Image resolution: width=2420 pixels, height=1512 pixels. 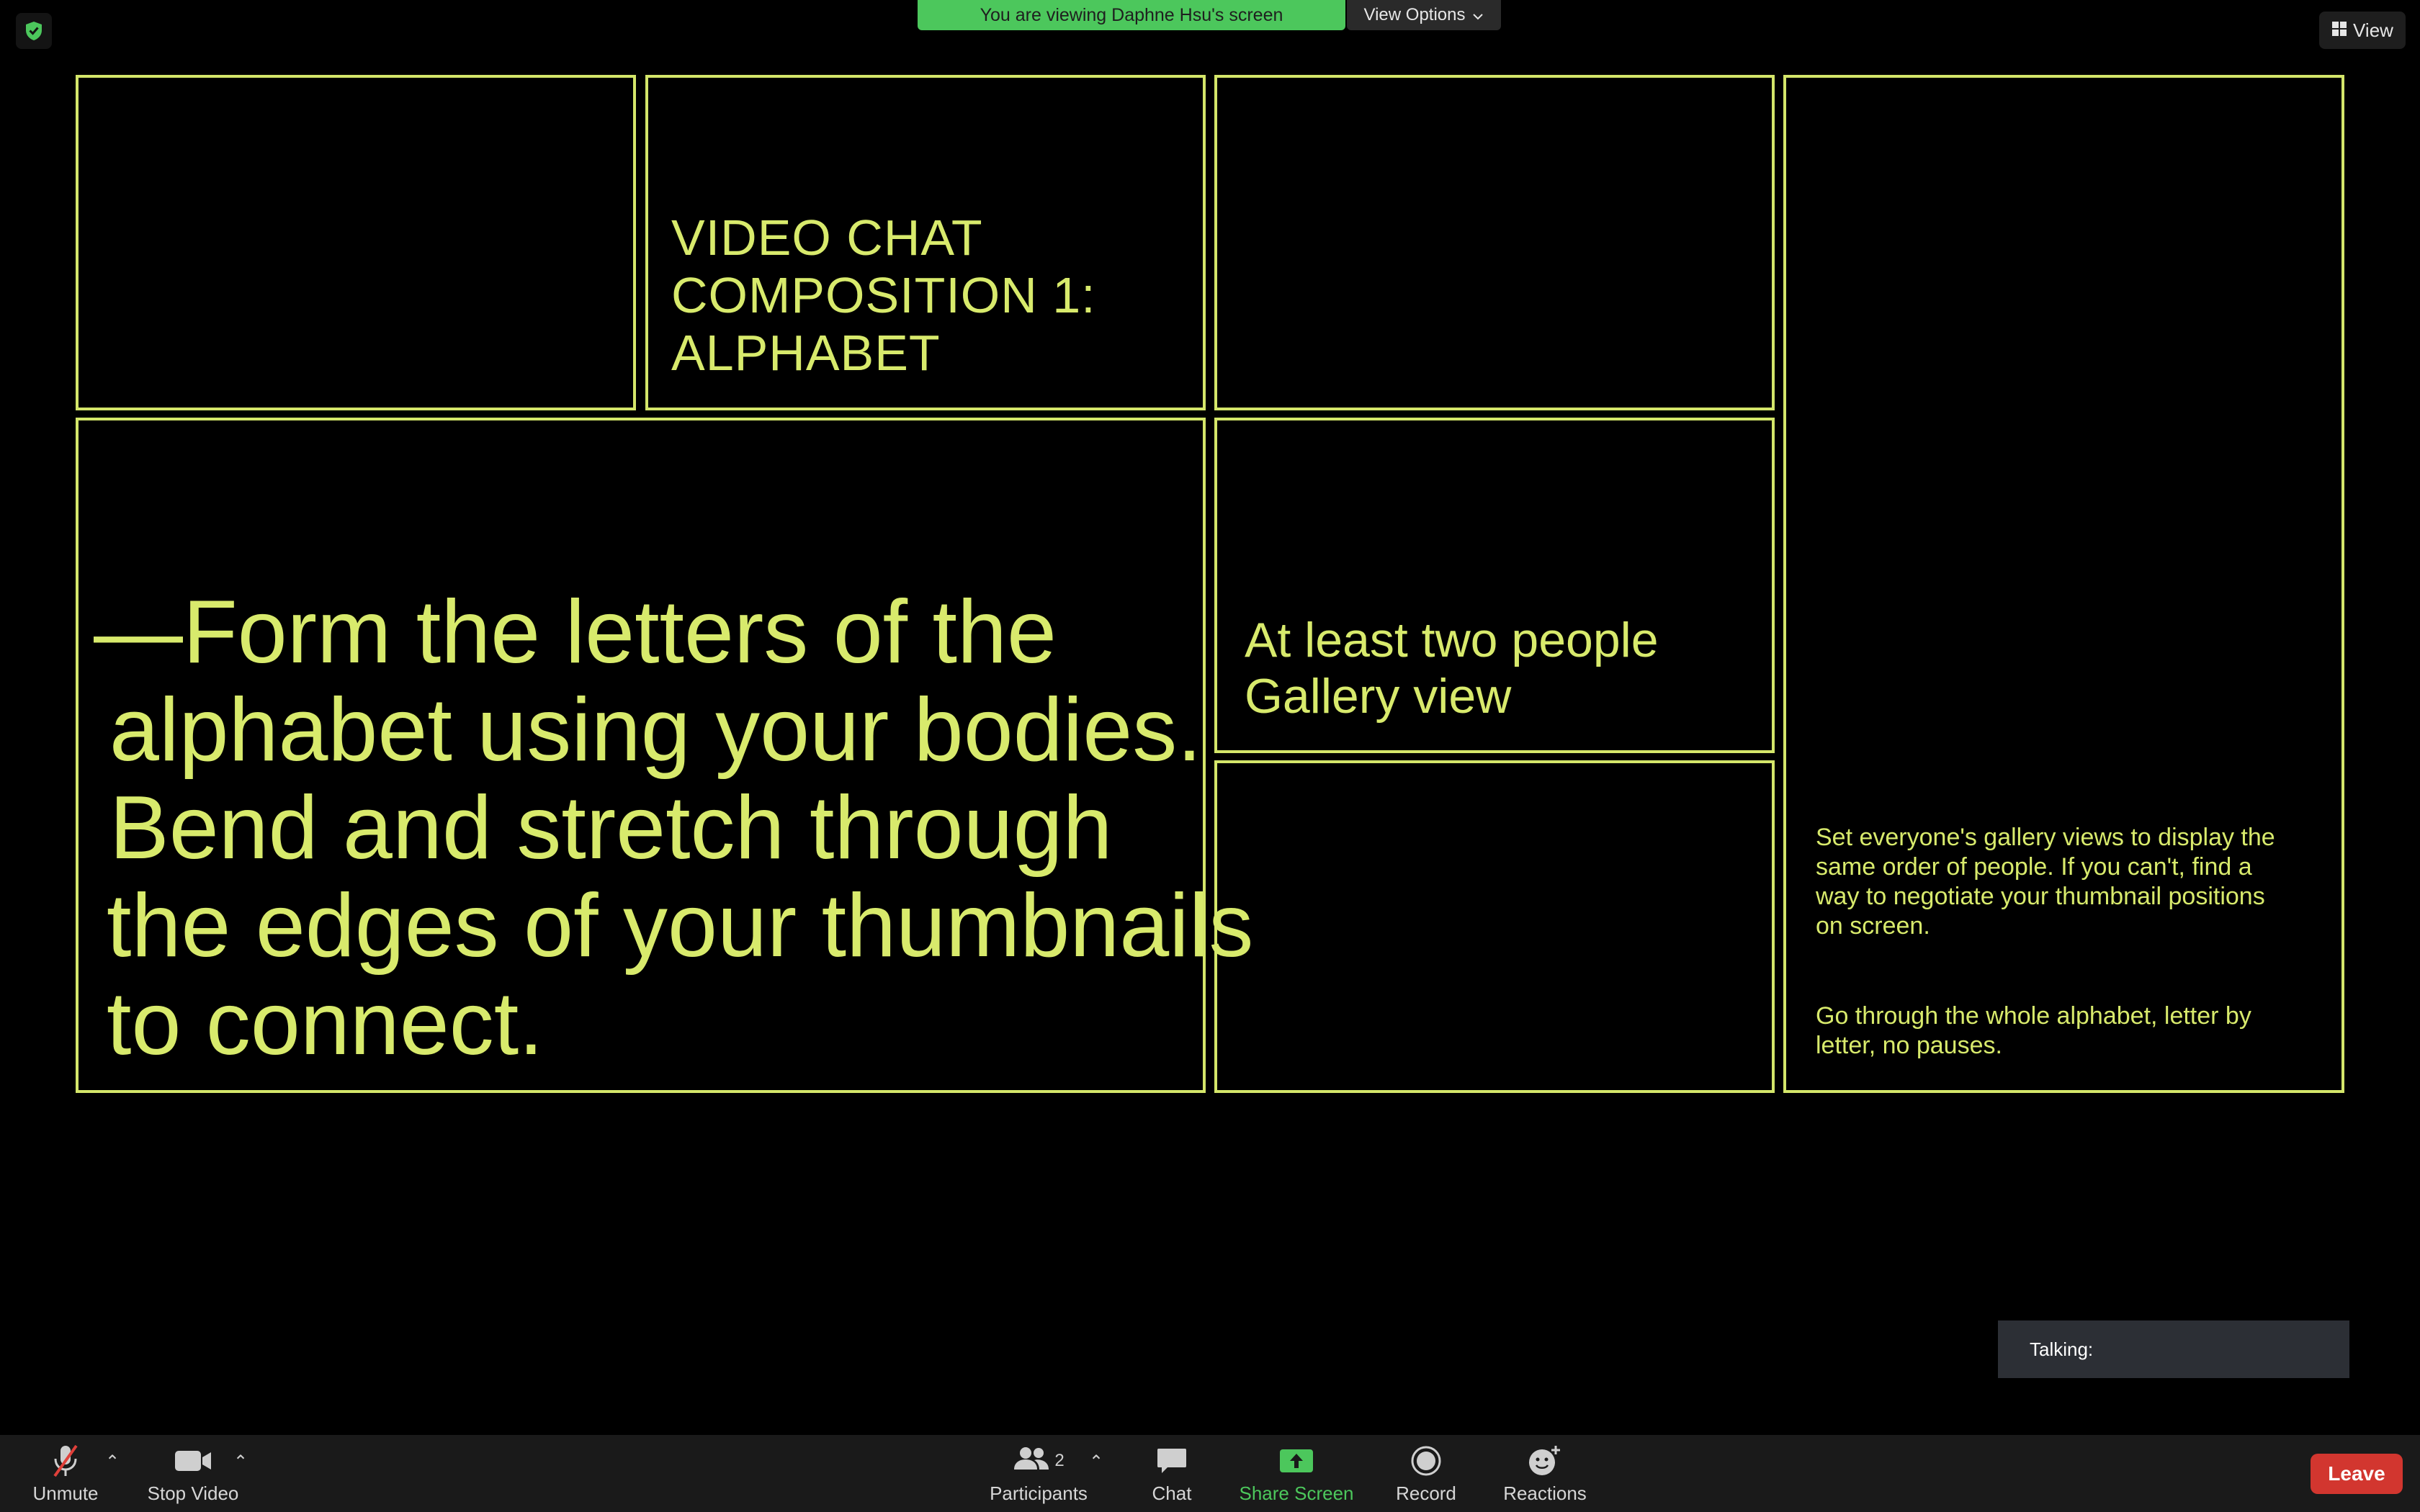 I want to click on frame-bottom-mid-right, so click(x=1494, y=926).